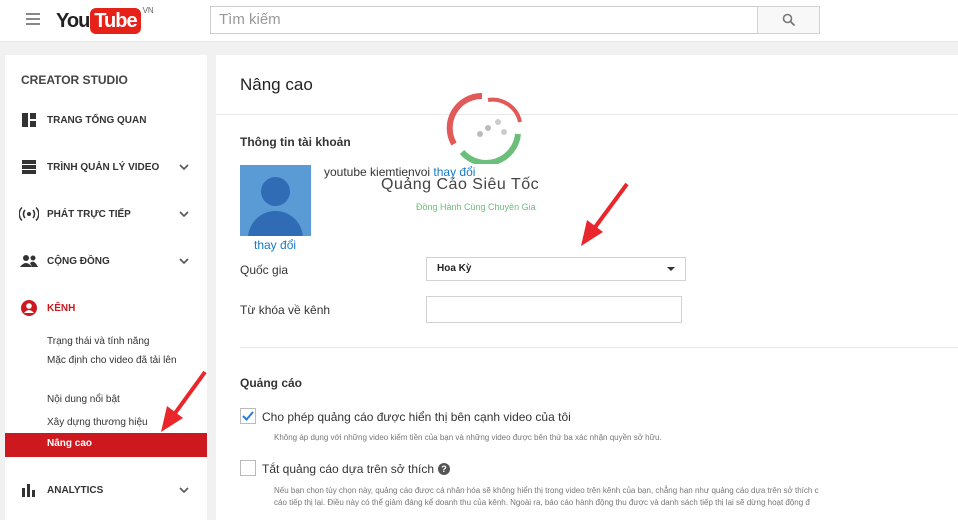 The image size is (958, 520). I want to click on interest-ads-checkbox, so click(248, 468).